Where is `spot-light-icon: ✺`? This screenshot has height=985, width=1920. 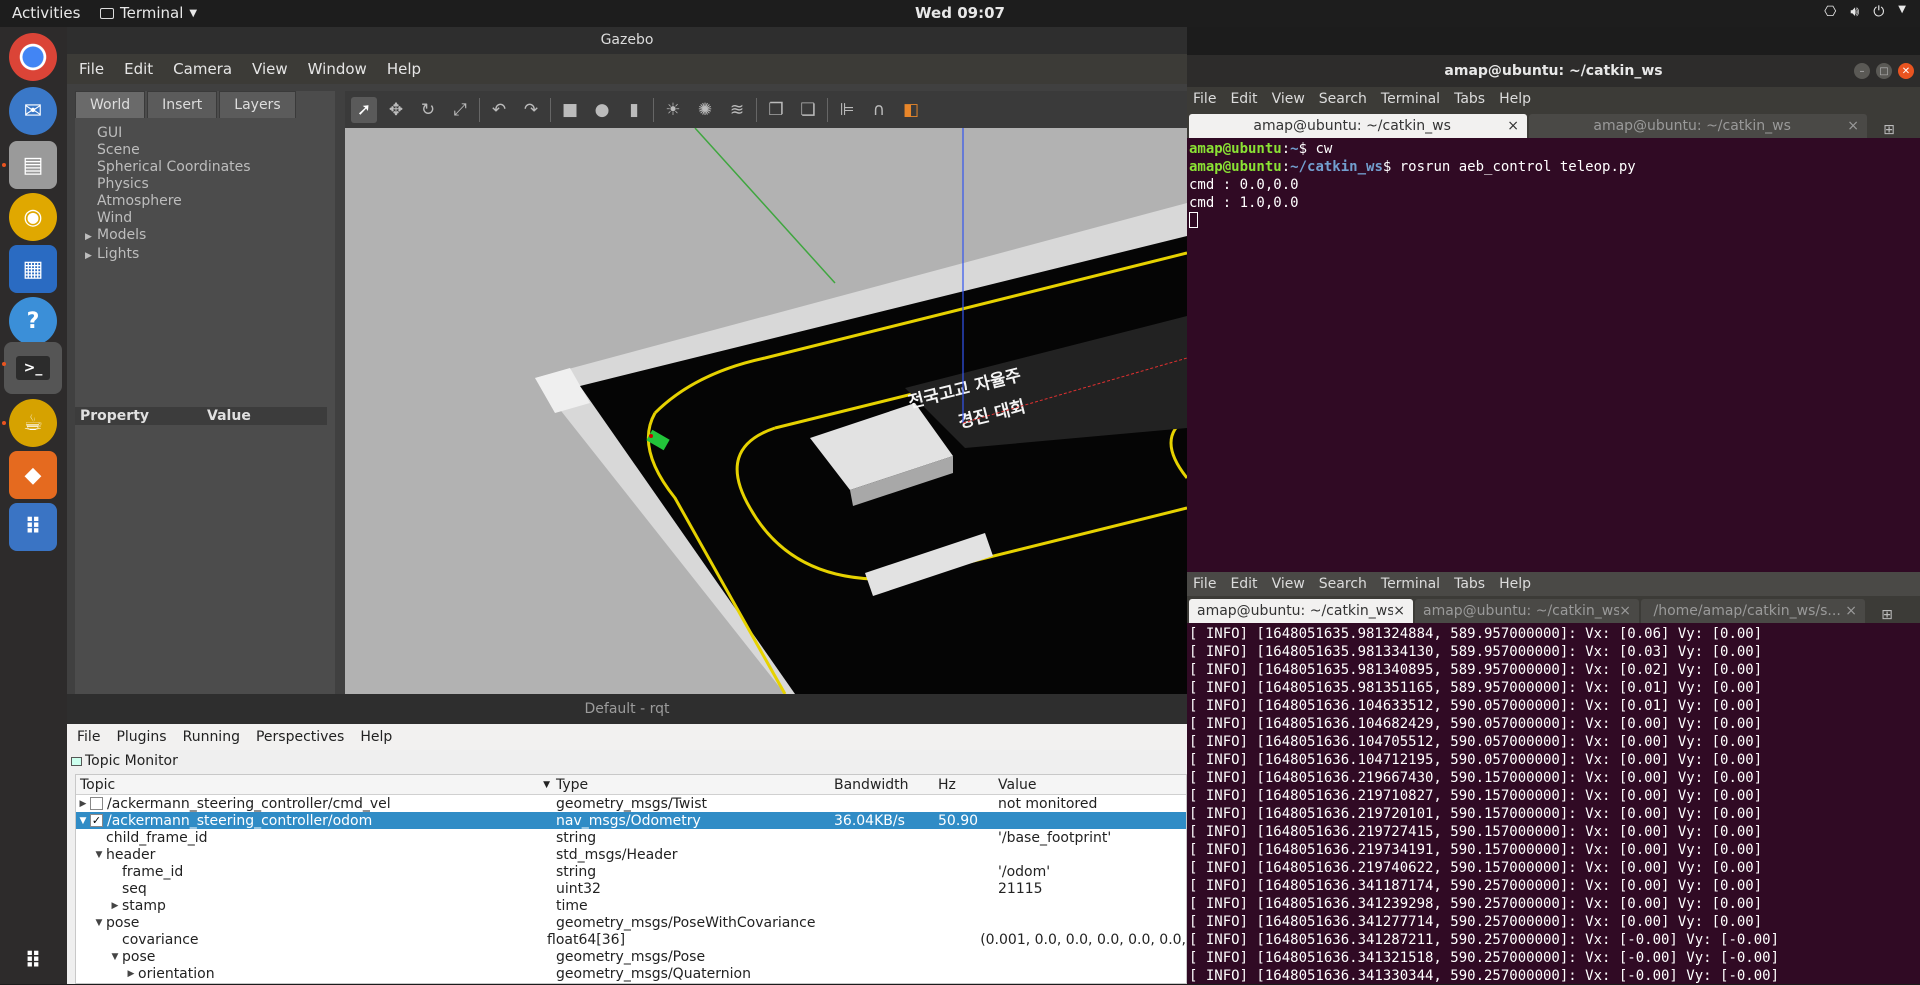 spot-light-icon: ✺ is located at coordinates (705, 110).